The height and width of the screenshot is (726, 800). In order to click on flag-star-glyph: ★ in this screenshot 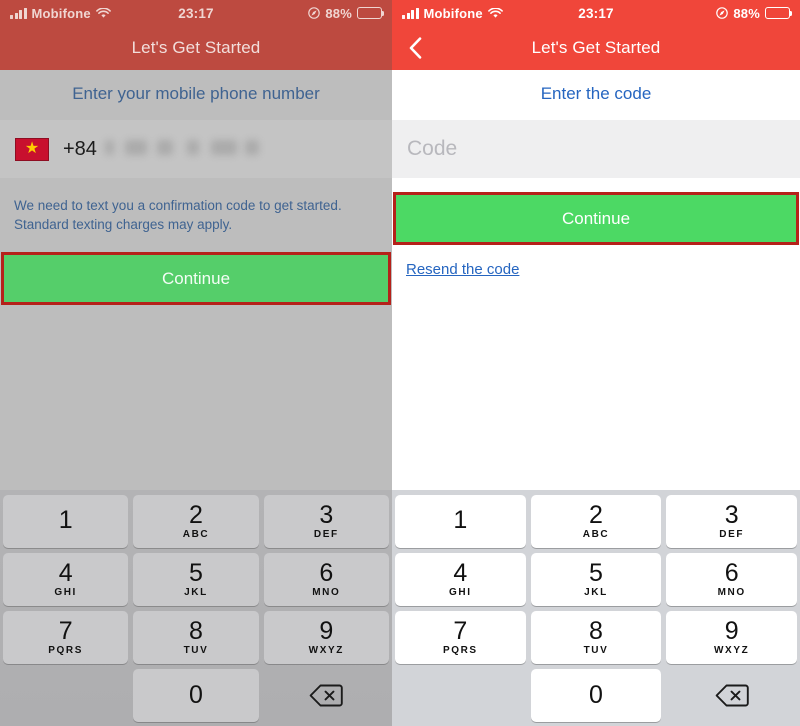, I will do `click(32, 148)`.